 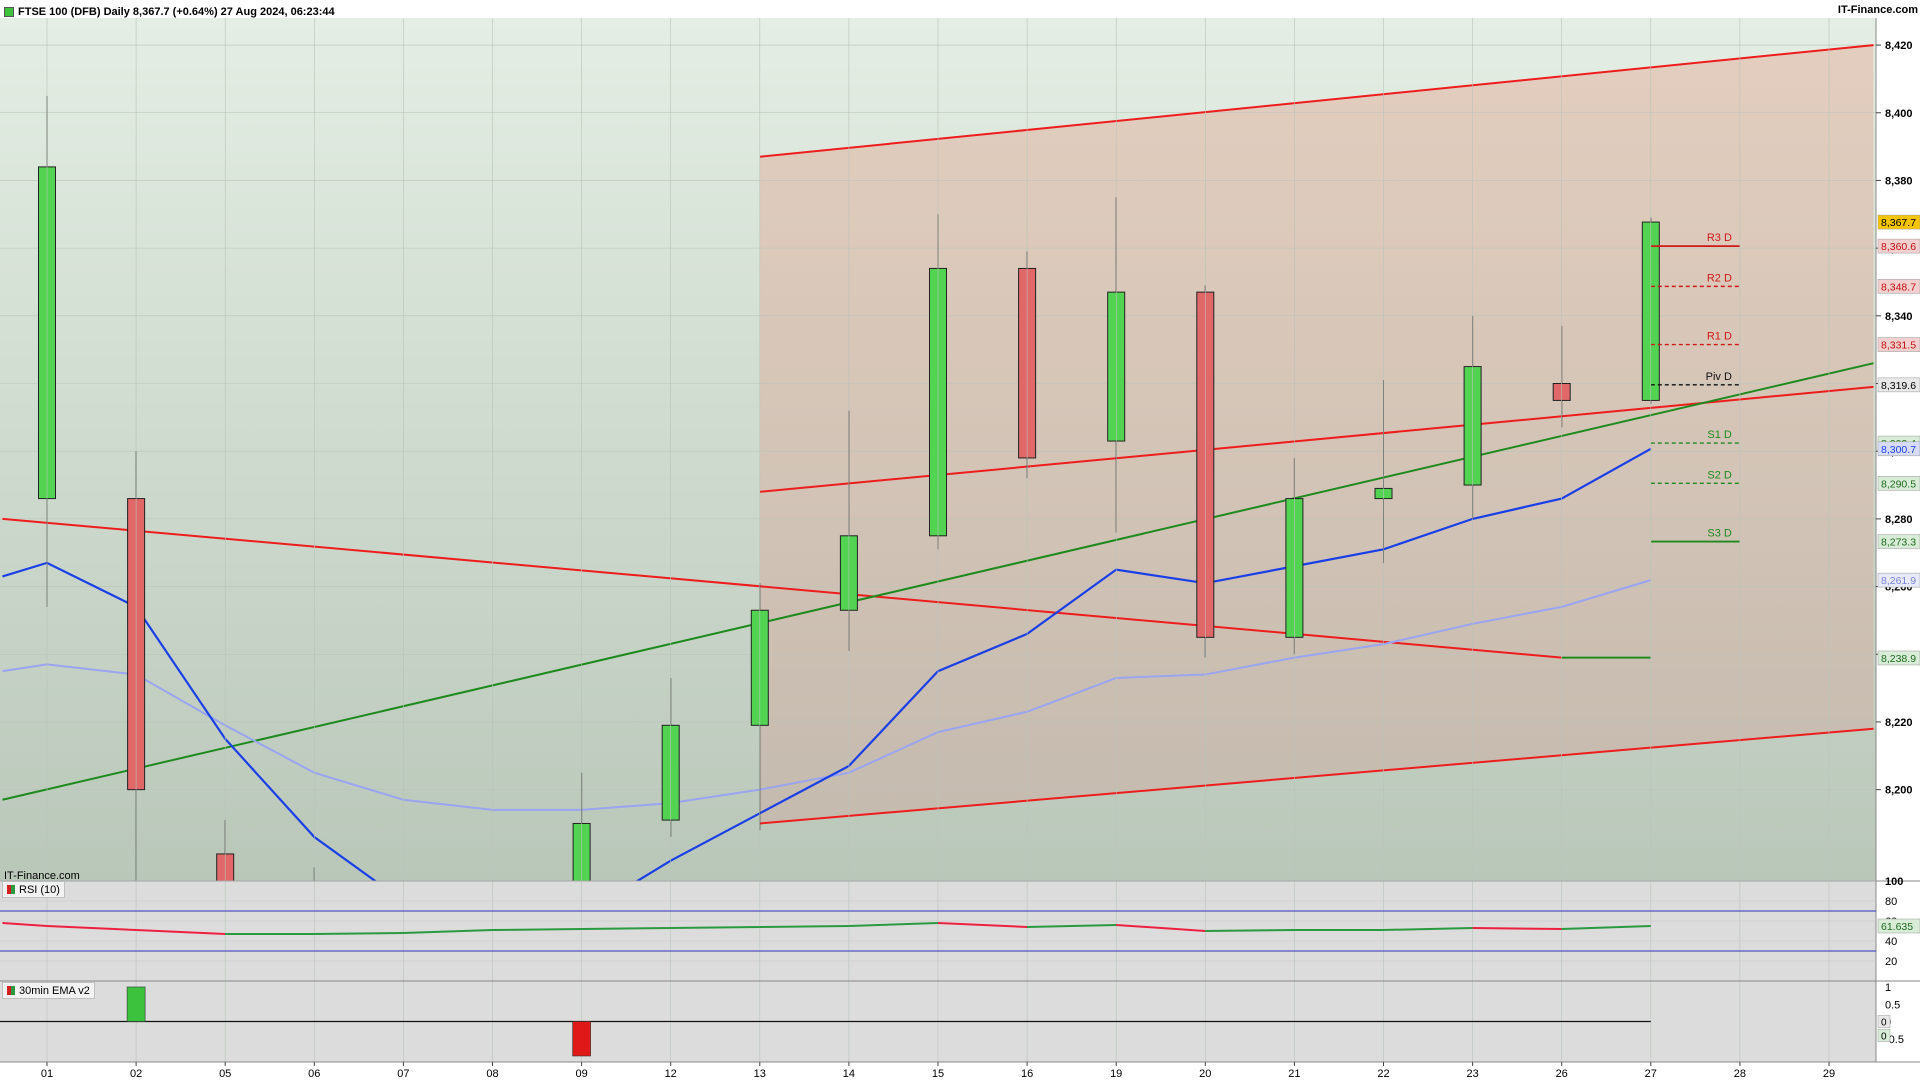 I want to click on x-tick-label: 15, so click(x=938, y=1074).